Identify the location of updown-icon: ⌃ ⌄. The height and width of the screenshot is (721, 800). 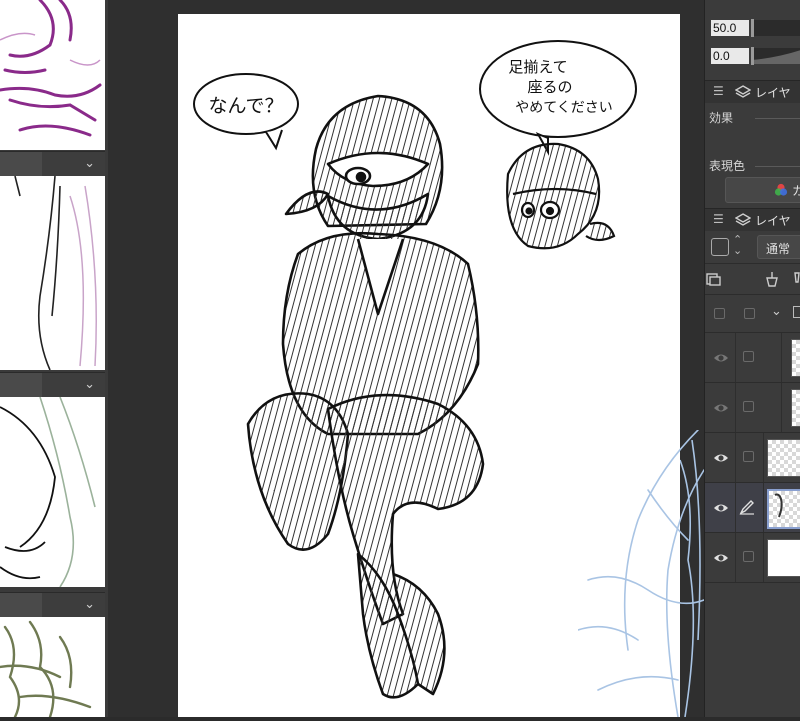
(737, 245).